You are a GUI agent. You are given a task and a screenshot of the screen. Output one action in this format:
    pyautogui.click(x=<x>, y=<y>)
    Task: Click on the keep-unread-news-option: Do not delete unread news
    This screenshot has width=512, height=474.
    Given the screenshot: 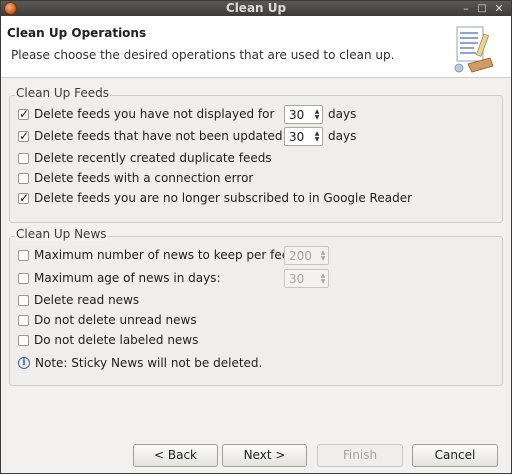 What is the action you would take?
    pyautogui.click(x=107, y=320)
    